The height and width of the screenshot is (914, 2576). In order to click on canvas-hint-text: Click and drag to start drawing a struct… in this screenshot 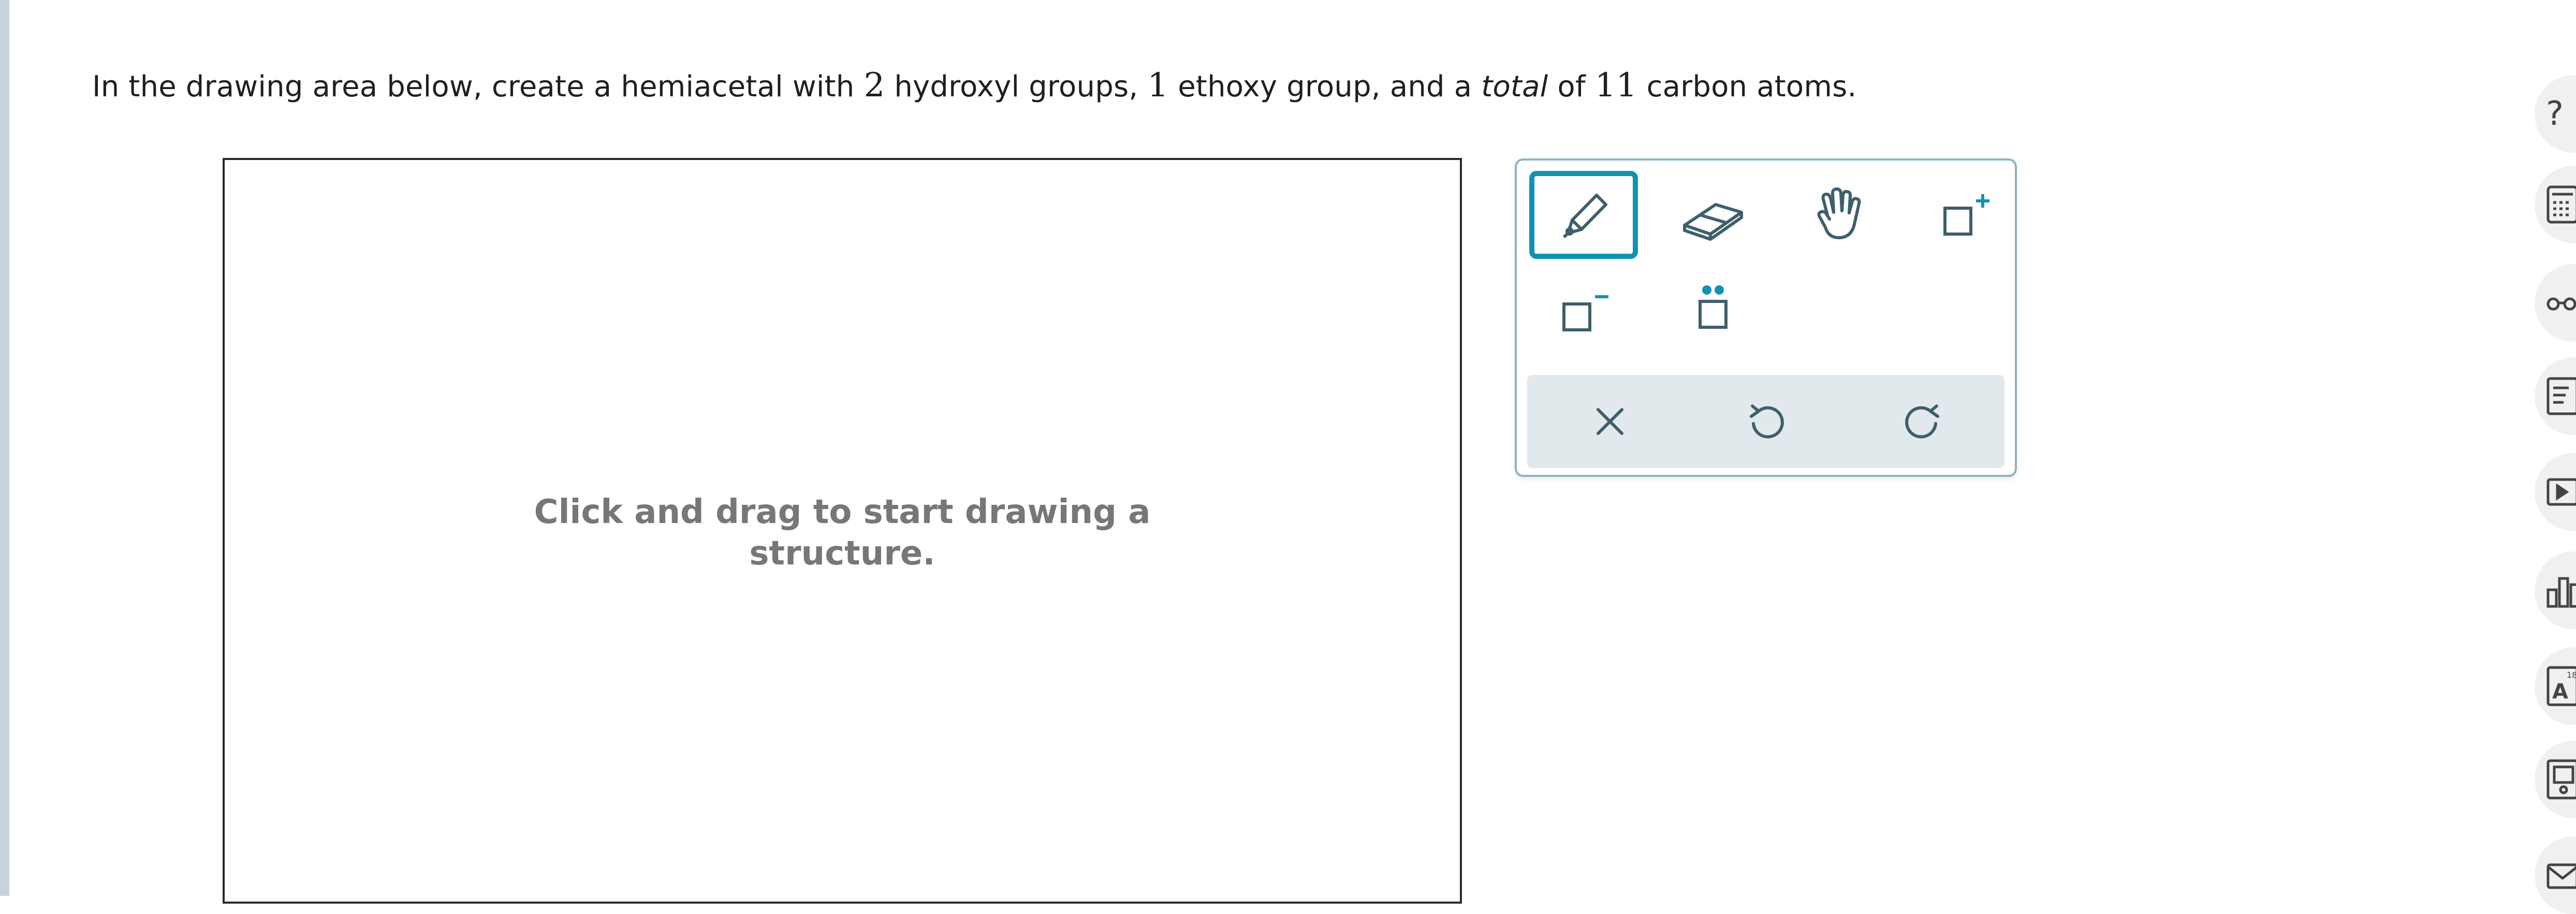, I will do `click(842, 533)`.